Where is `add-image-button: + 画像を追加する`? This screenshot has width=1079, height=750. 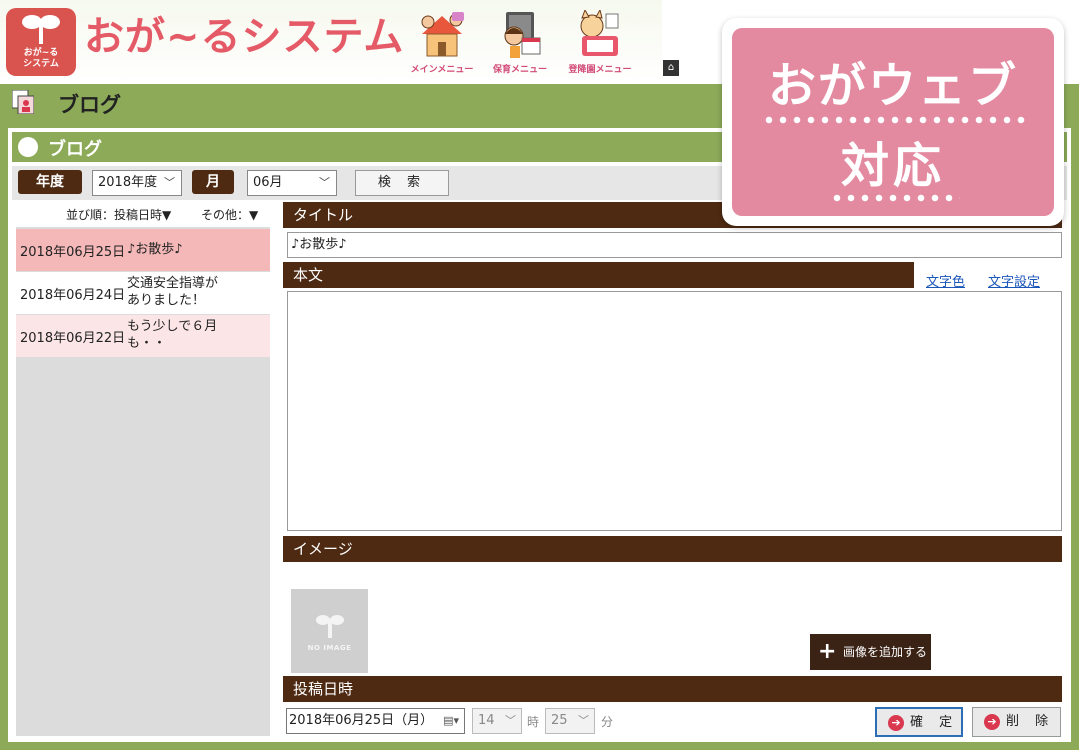
add-image-button: + 画像を追加する is located at coordinates (870, 652).